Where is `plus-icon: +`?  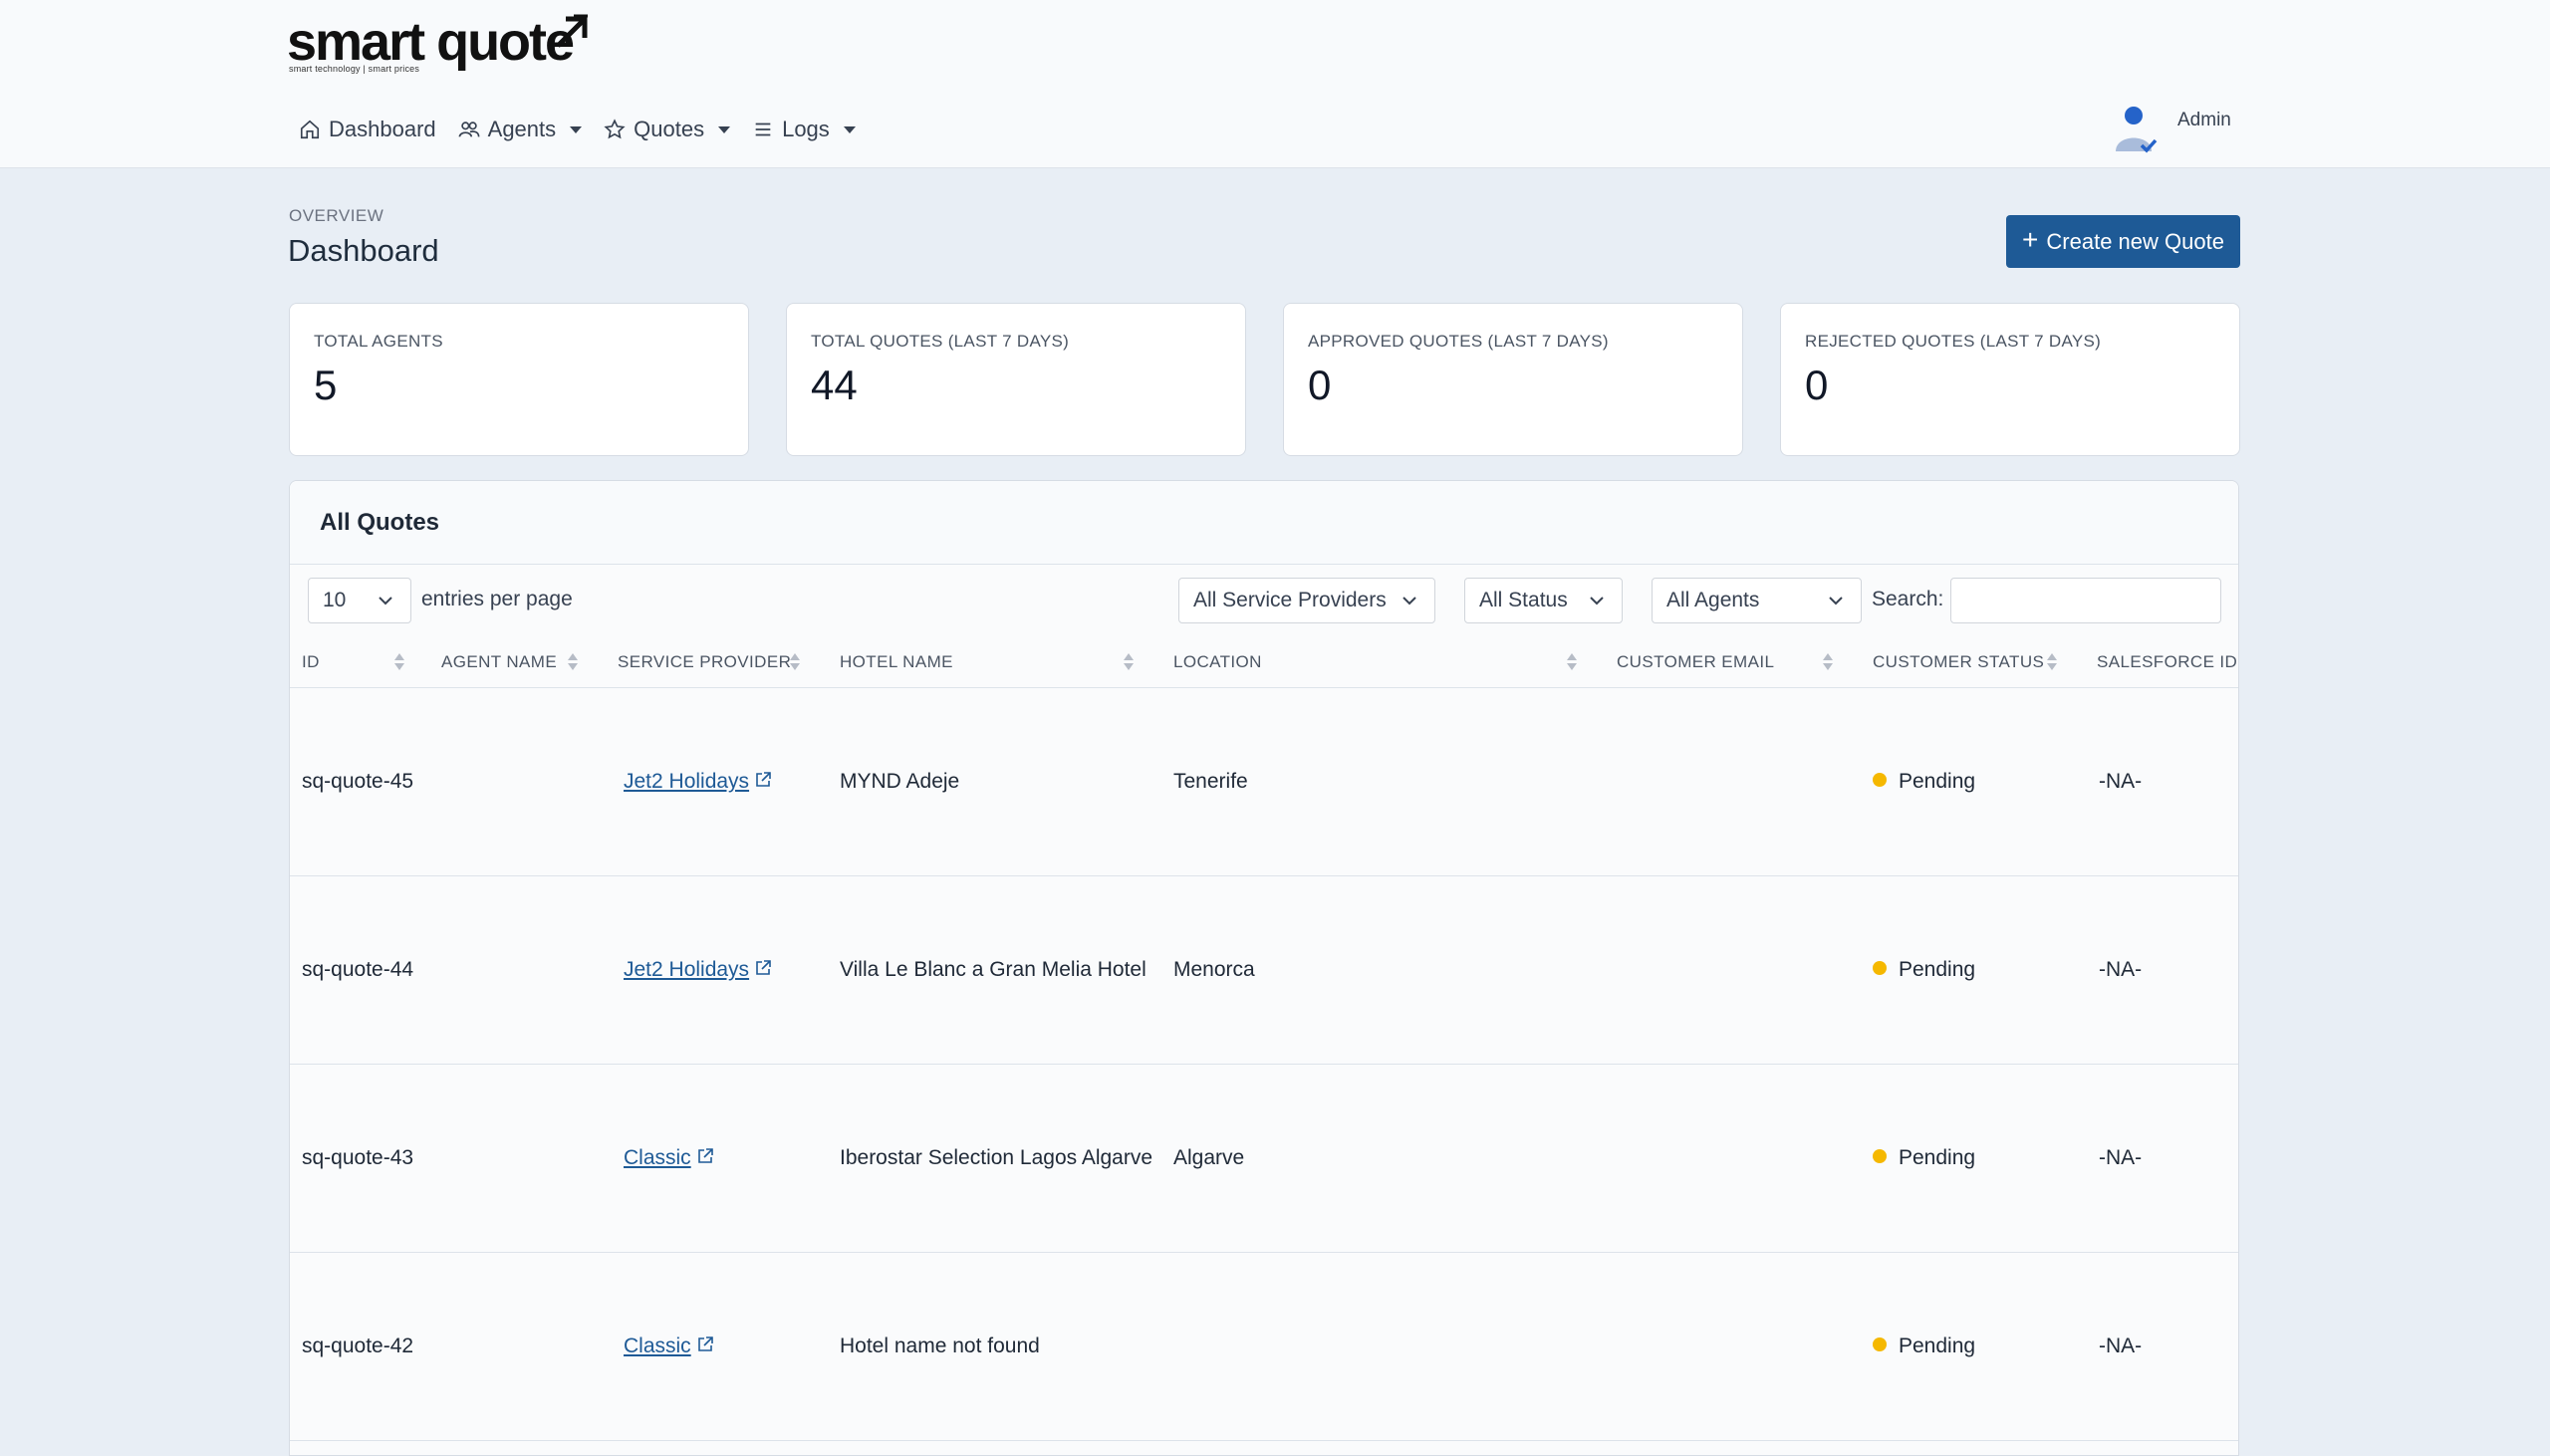
plus-icon: + is located at coordinates (2030, 239).